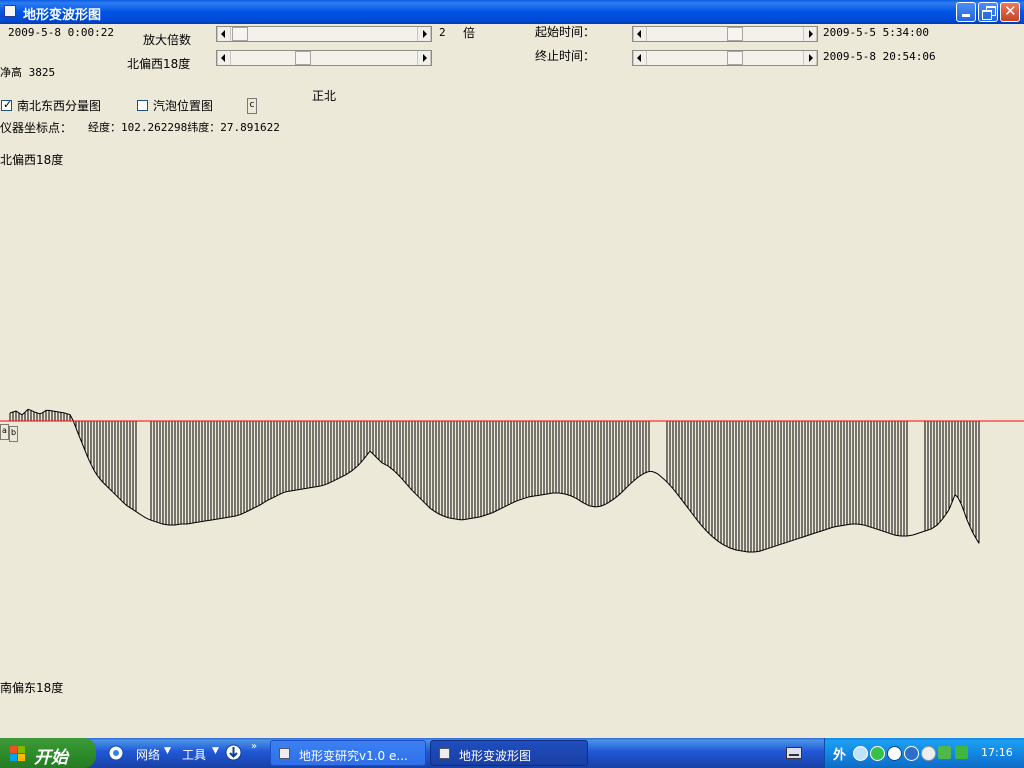 The width and height of the screenshot is (1024, 768). I want to click on system-tray: 外 17:16, so click(924, 753).